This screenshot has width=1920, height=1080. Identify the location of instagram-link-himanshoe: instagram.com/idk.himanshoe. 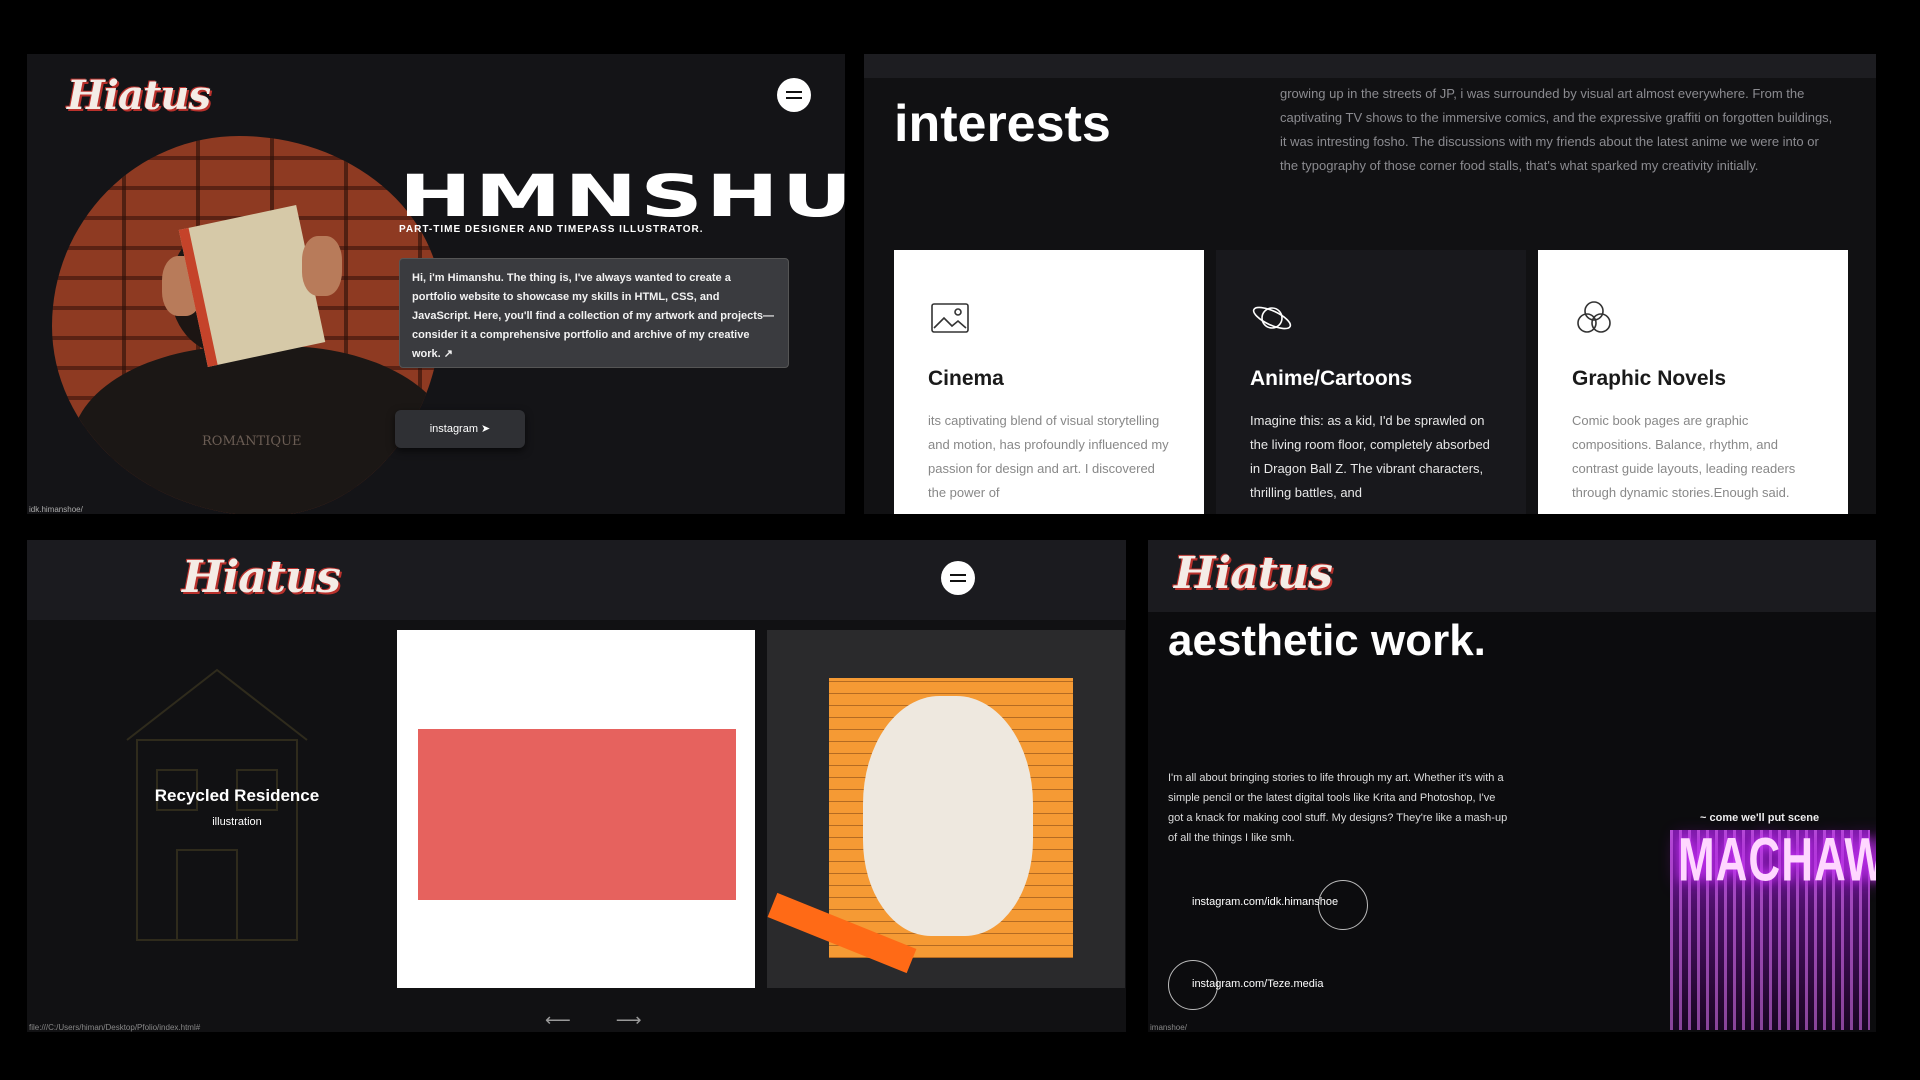
(1265, 902).